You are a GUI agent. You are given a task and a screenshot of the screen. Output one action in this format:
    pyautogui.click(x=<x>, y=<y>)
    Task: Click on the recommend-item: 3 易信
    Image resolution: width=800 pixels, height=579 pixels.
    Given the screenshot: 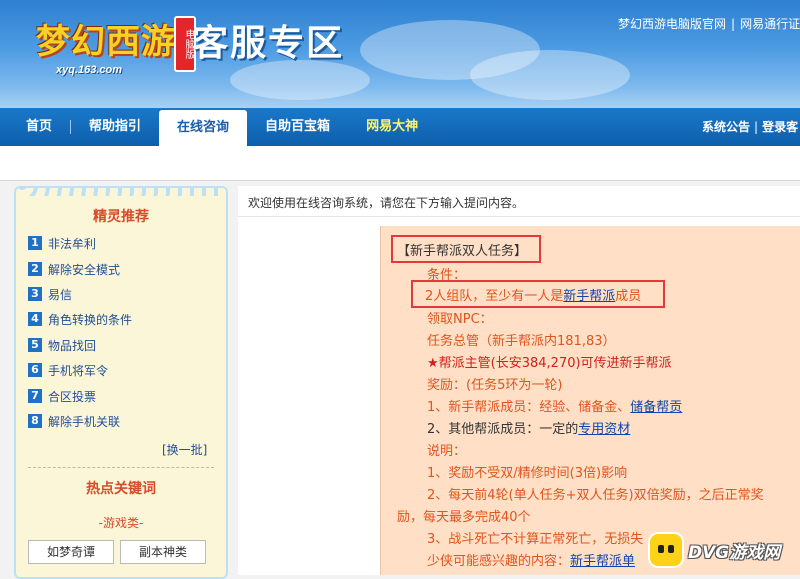 What is the action you would take?
    pyautogui.click(x=50, y=294)
    